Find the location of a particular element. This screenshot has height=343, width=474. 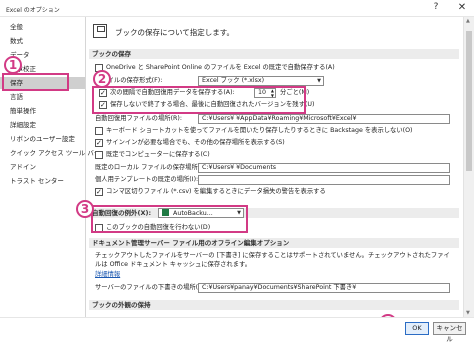

callout-badge-2: 2 is located at coordinates (102, 79).